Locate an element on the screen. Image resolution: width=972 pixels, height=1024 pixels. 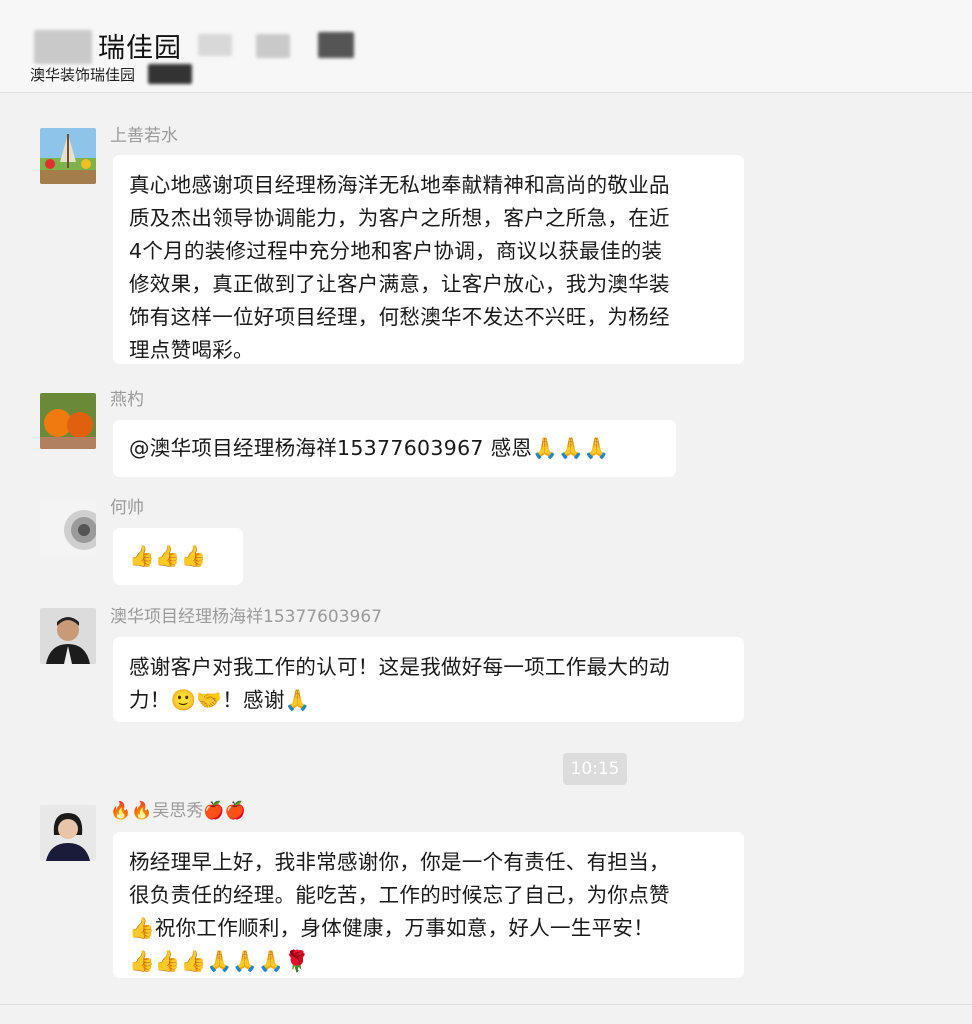
sender-name: 🔥🔥吴思秀🍎🍎 is located at coordinates (178, 811).